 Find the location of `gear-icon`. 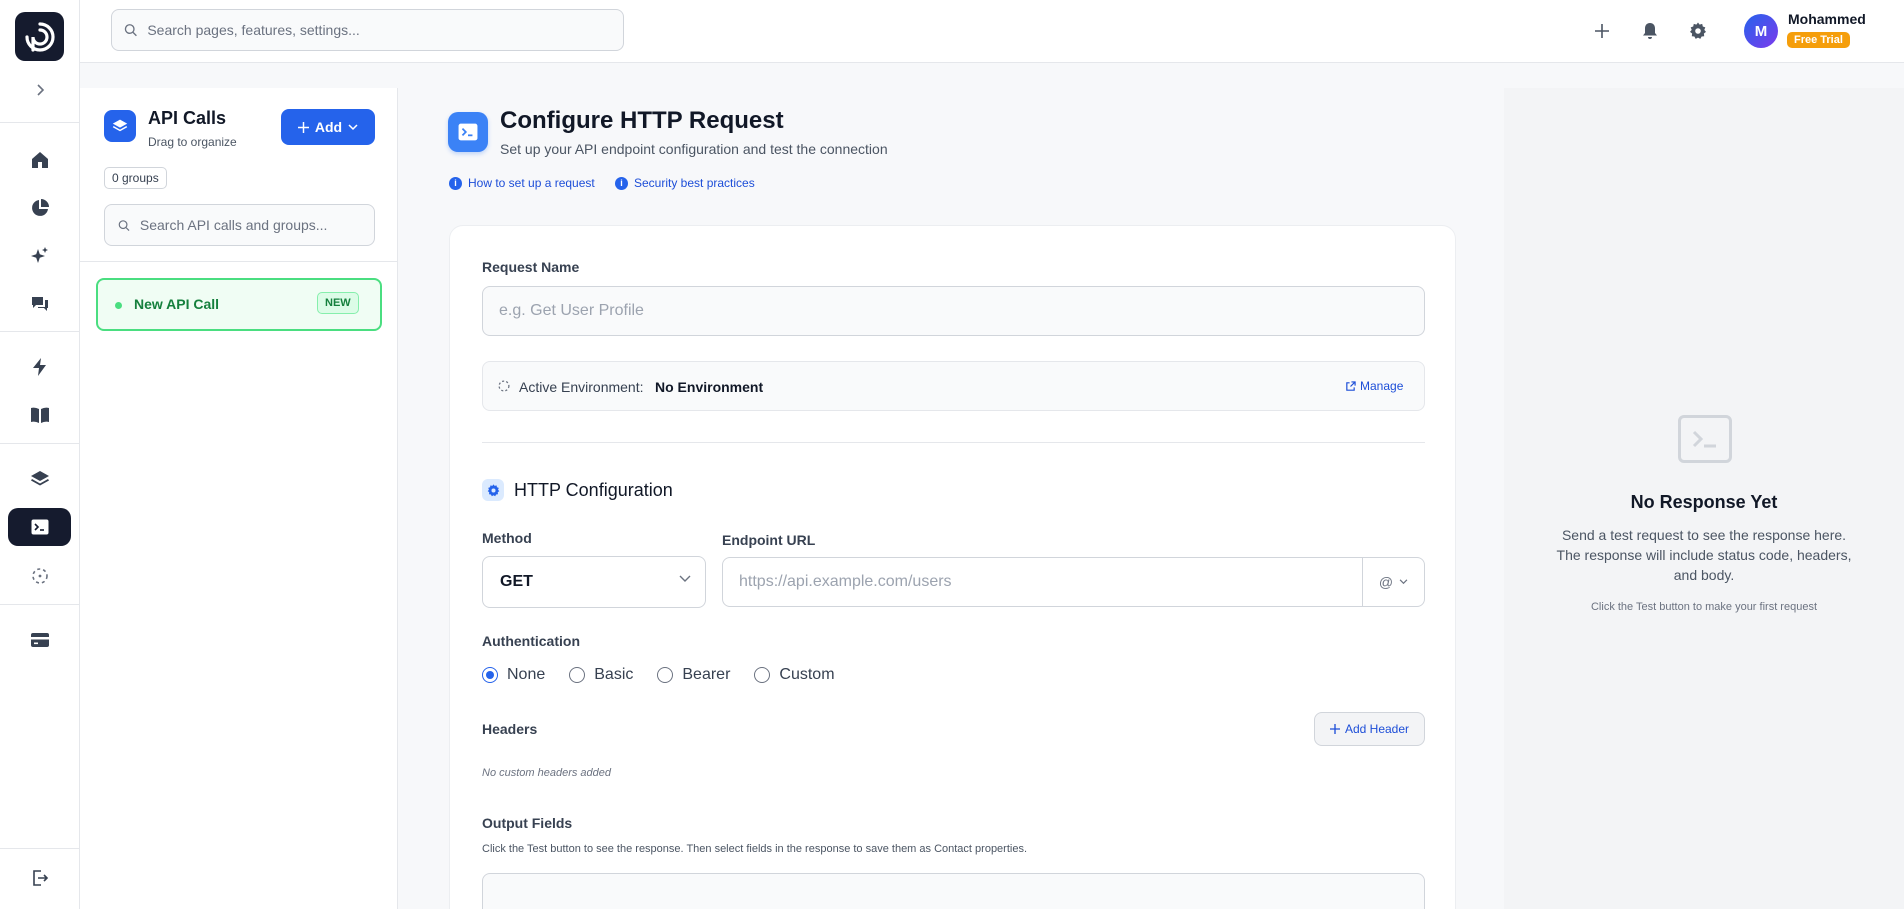

gear-icon is located at coordinates (493, 489).